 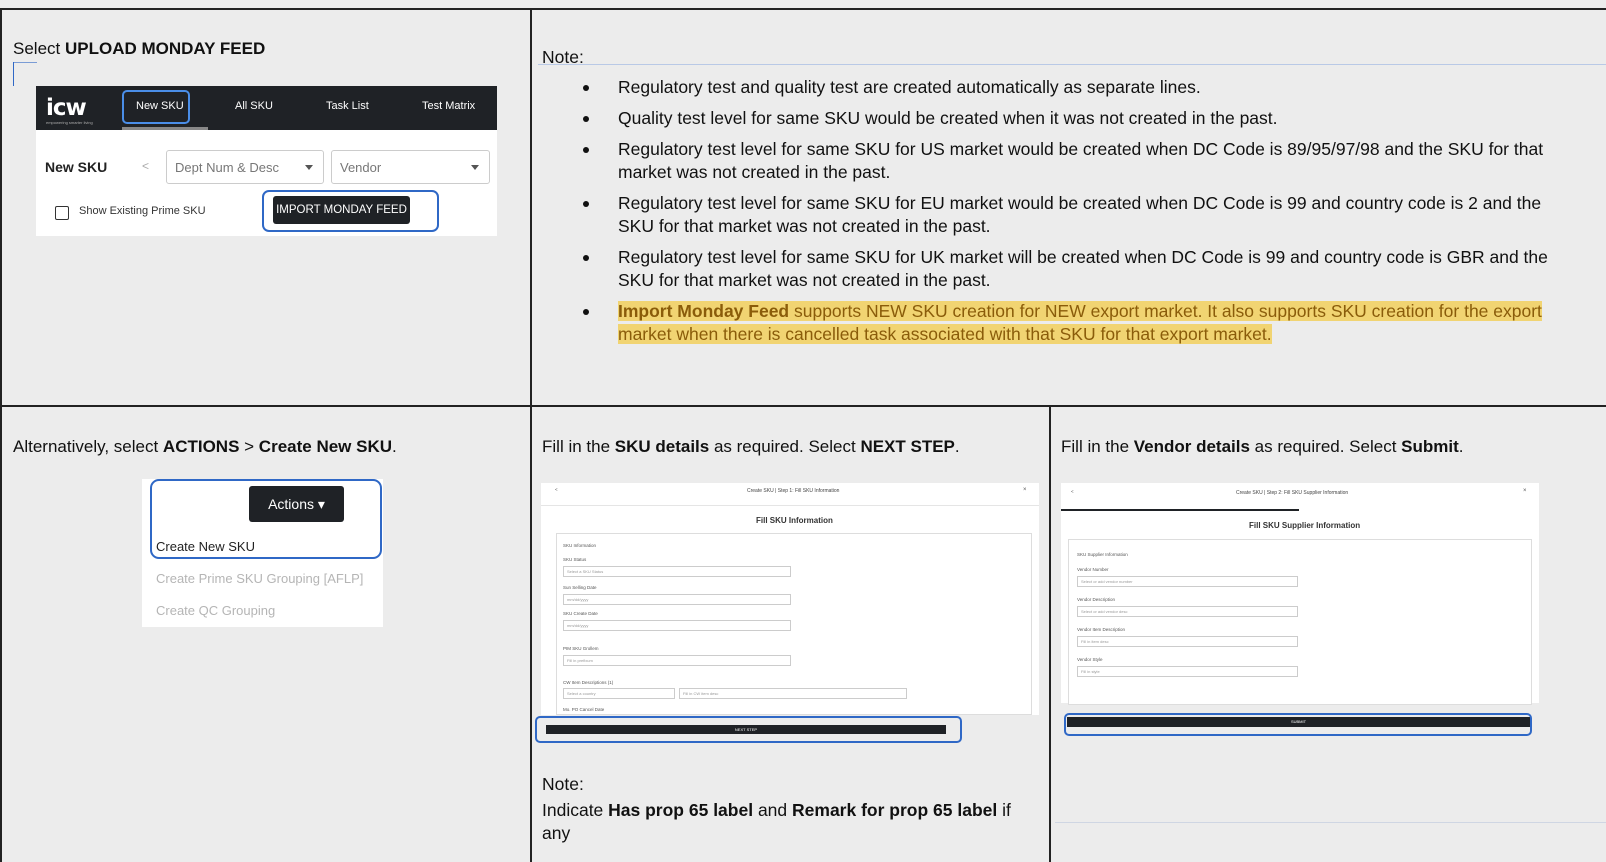 I want to click on field-label: CW Item Descriptions (1), so click(x=588, y=682).